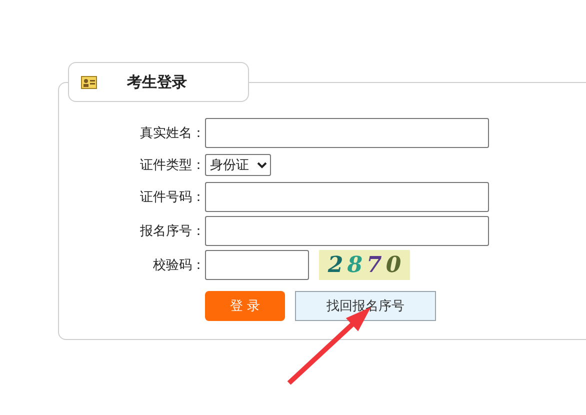 Image resolution: width=586 pixels, height=415 pixels. Describe the element at coordinates (172, 133) in the screenshot. I see `field-label: 真实姓名：` at that location.